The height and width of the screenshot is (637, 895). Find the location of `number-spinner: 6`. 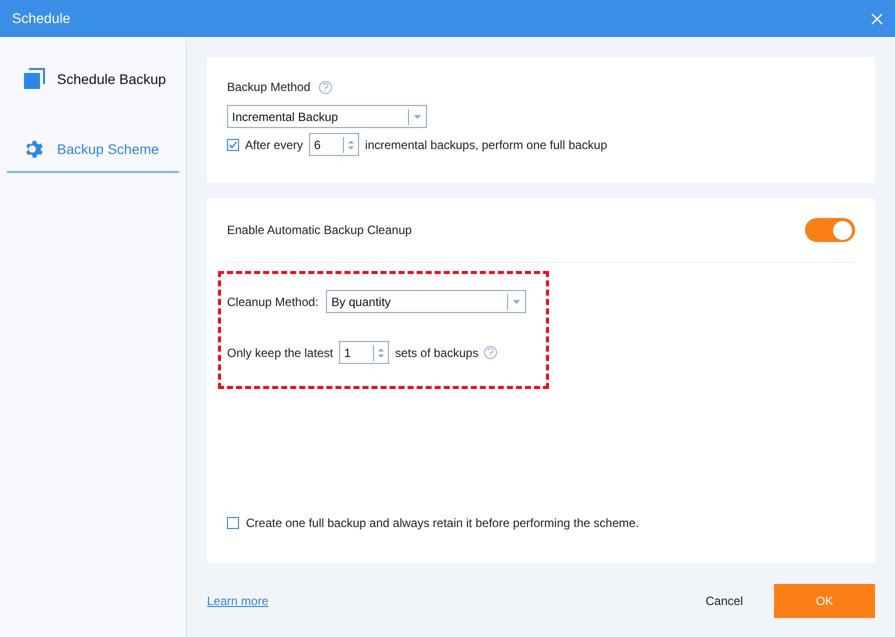

number-spinner: 6 is located at coordinates (334, 144).